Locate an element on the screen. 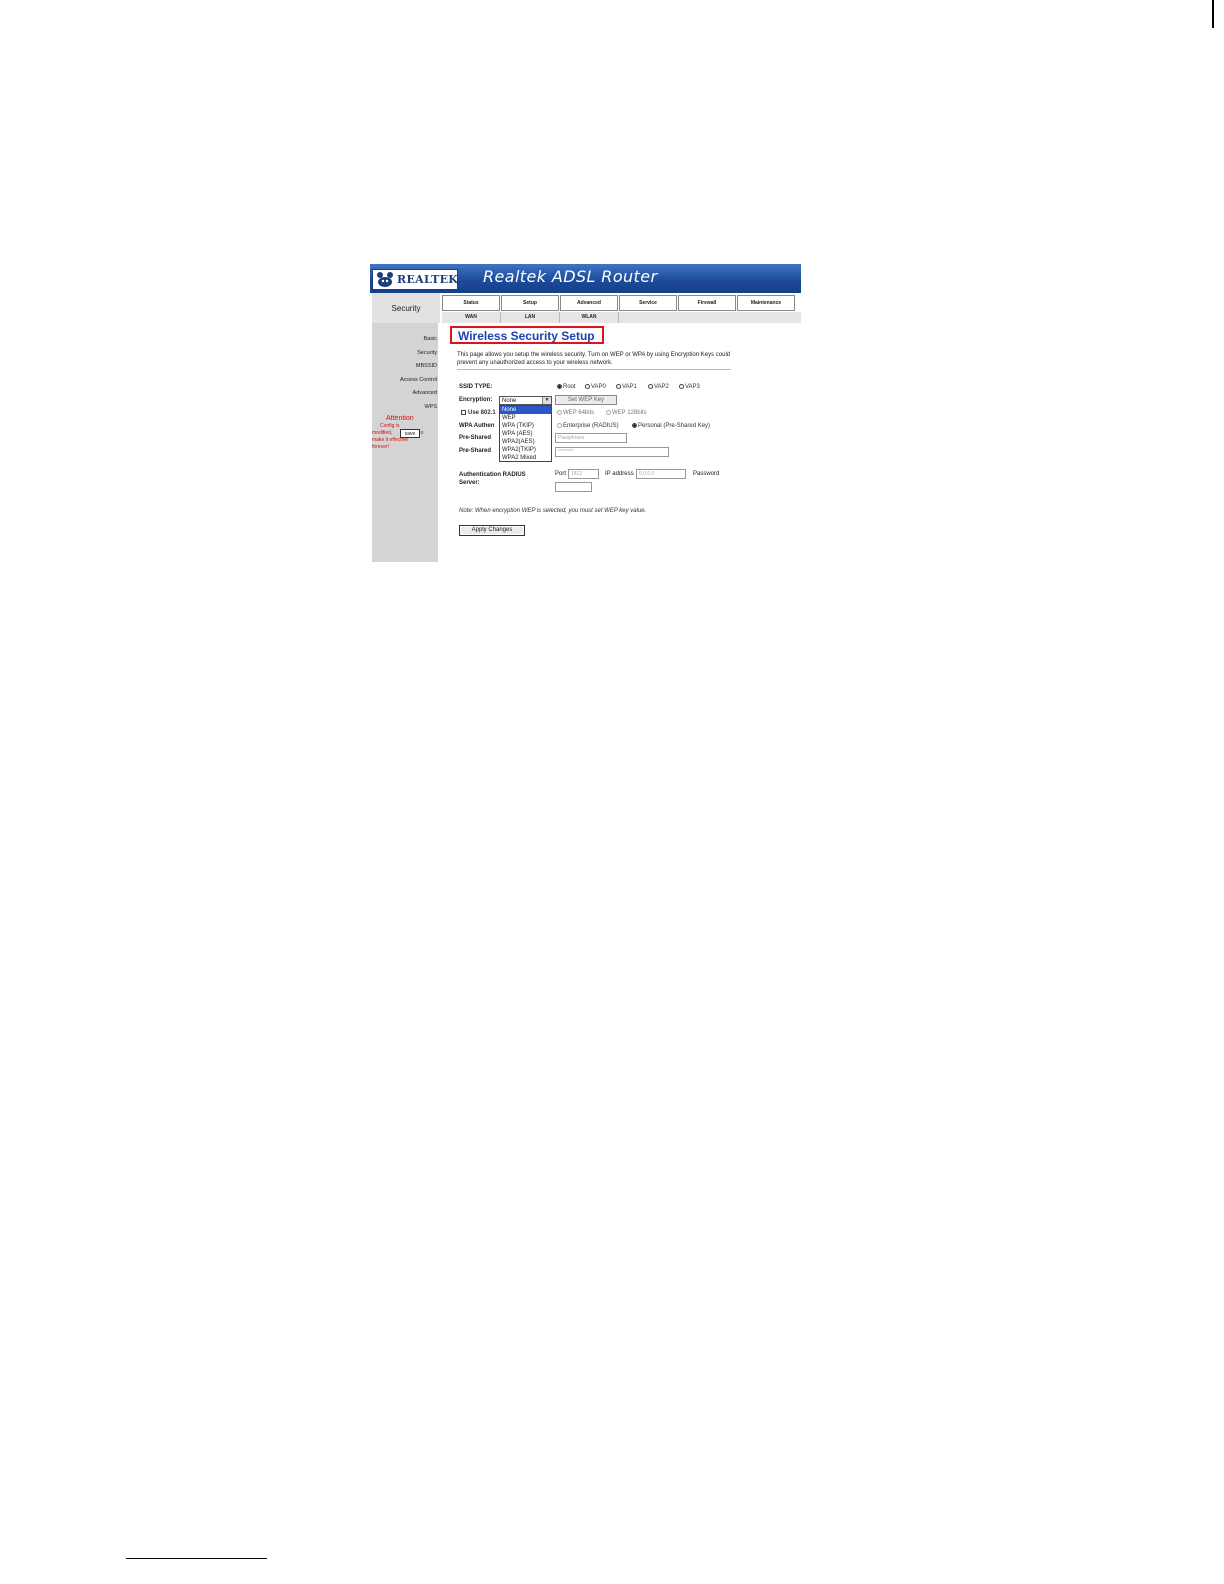 The height and width of the screenshot is (1584, 1224). realtek-logo: REALTEK is located at coordinates (415, 279).